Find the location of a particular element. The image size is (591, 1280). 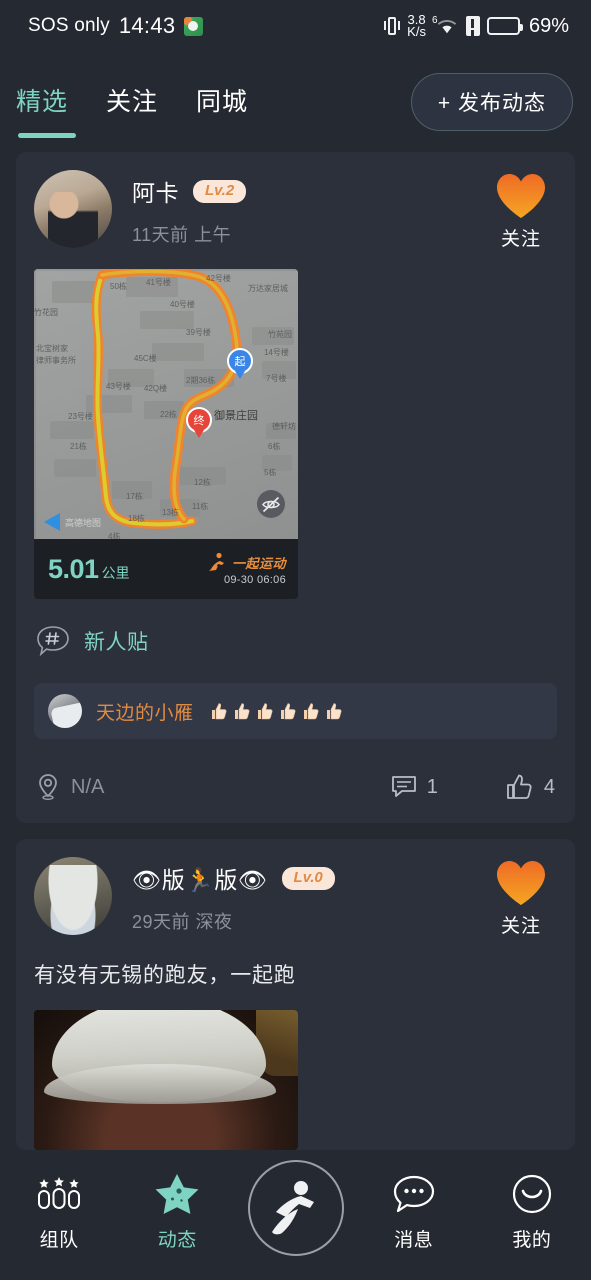

post-location: N/A is located at coordinates (213, 787).